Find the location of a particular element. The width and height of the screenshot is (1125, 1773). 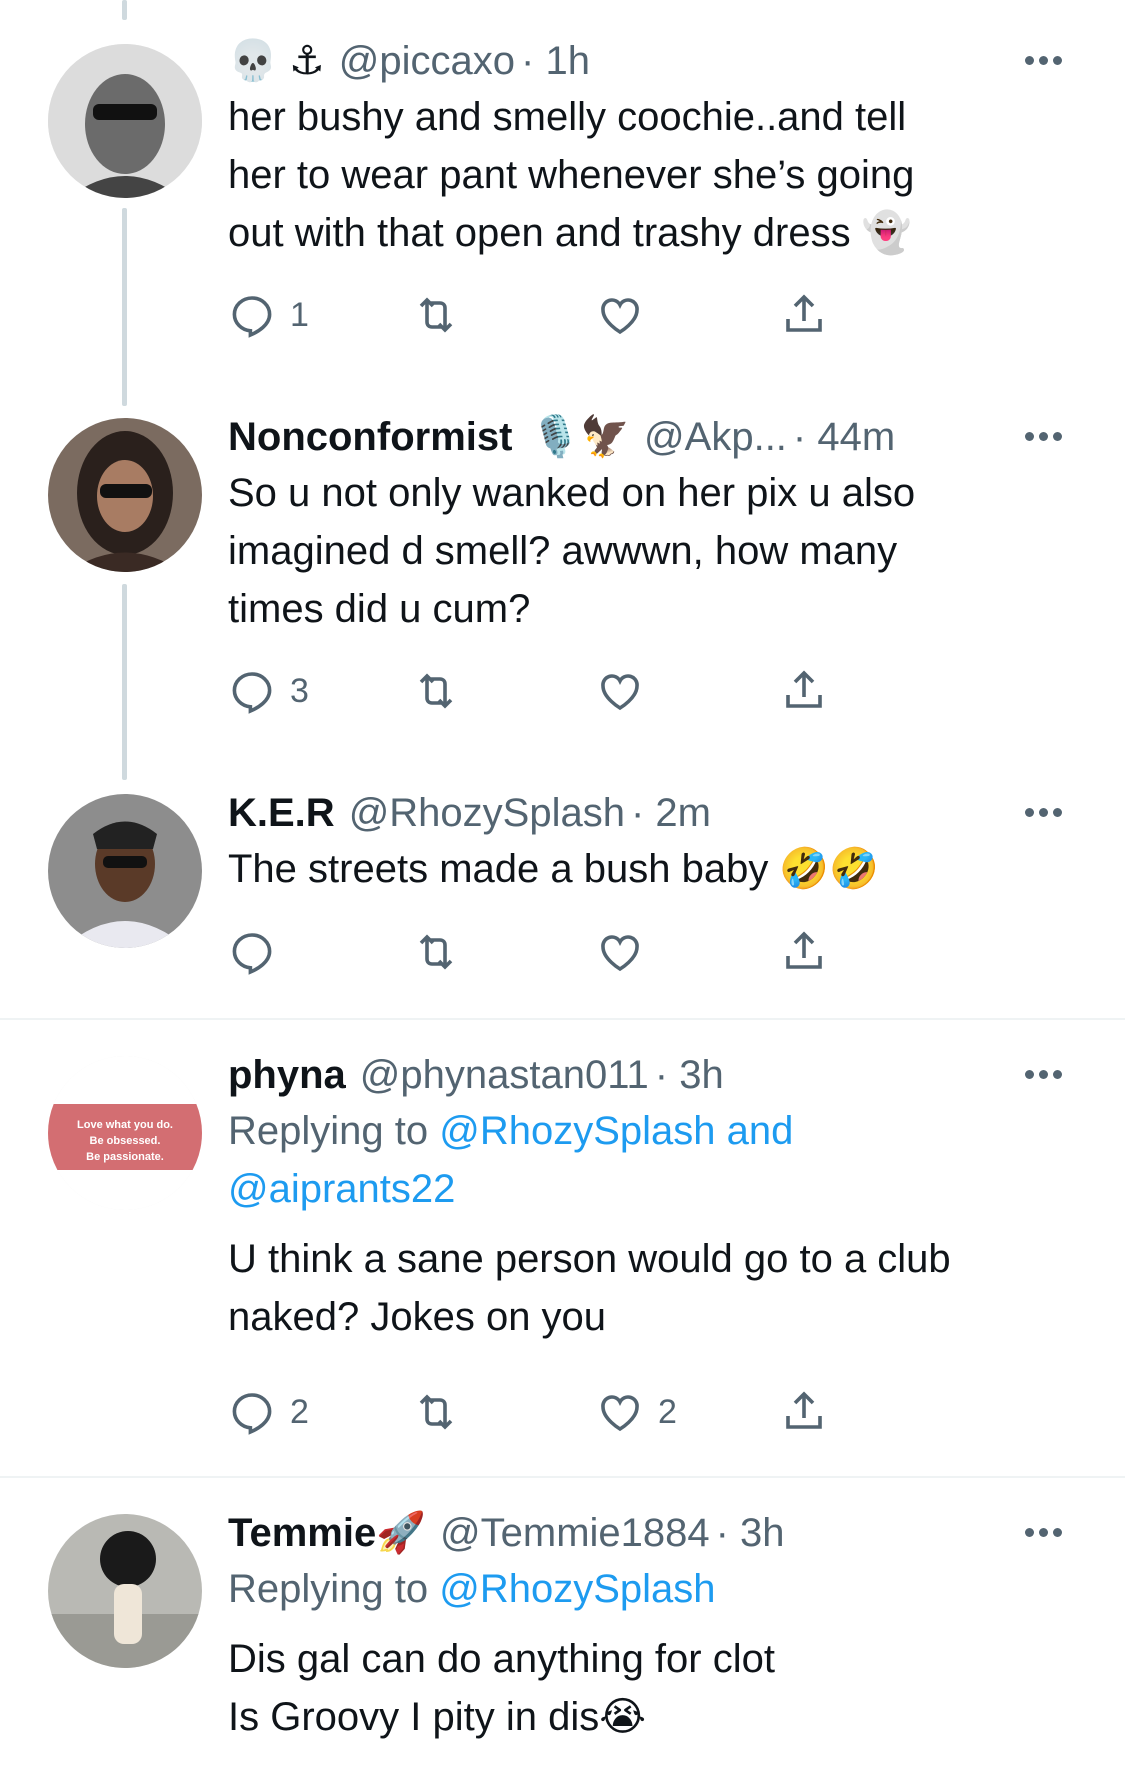

handle: @phynastan011 is located at coordinates (504, 1075).